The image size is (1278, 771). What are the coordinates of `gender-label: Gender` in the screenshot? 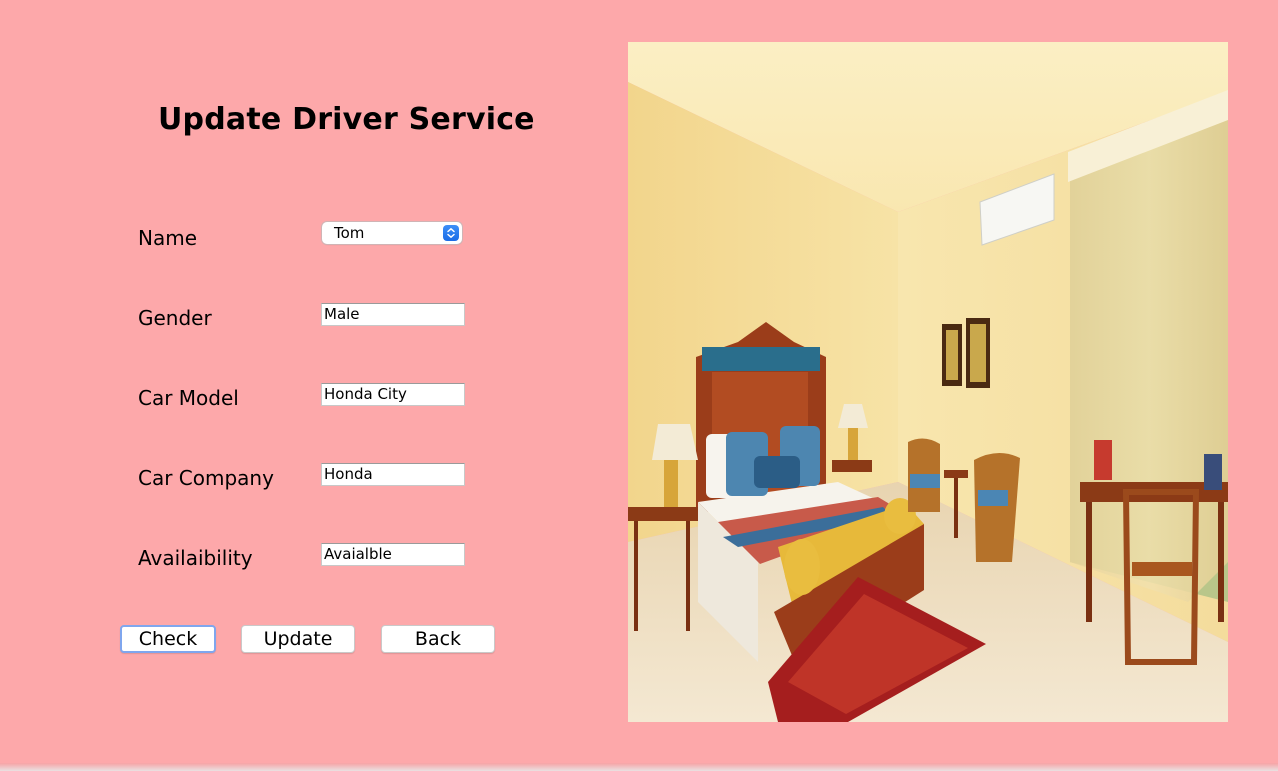 It's located at (175, 318).